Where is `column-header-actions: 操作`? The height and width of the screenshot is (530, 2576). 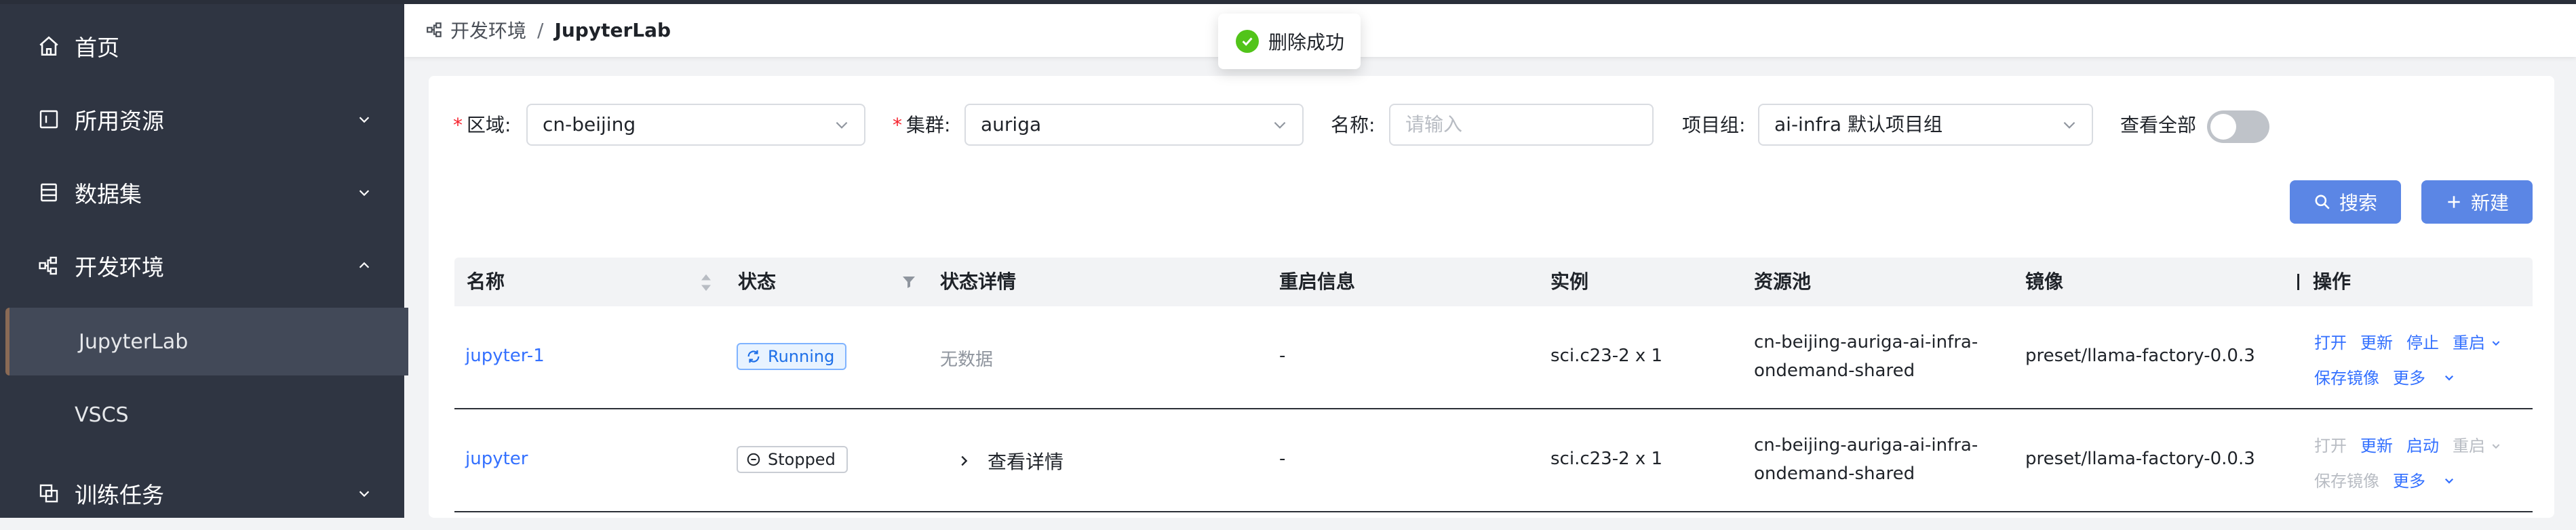
column-header-actions: 操作 is located at coordinates (2332, 281).